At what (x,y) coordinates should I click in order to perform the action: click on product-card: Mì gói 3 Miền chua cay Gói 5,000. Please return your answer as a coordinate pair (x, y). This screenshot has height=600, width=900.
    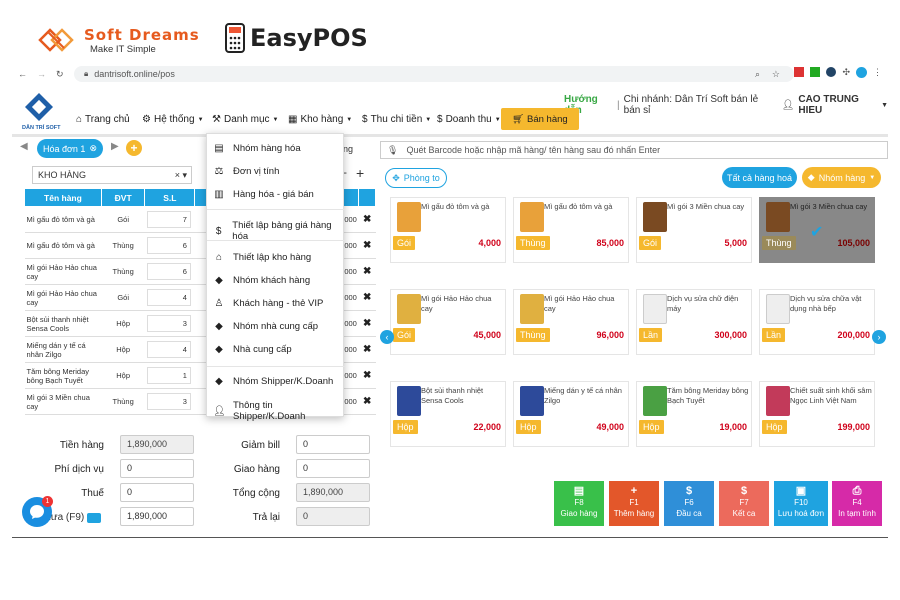
    Looking at the image, I should click on (694, 230).